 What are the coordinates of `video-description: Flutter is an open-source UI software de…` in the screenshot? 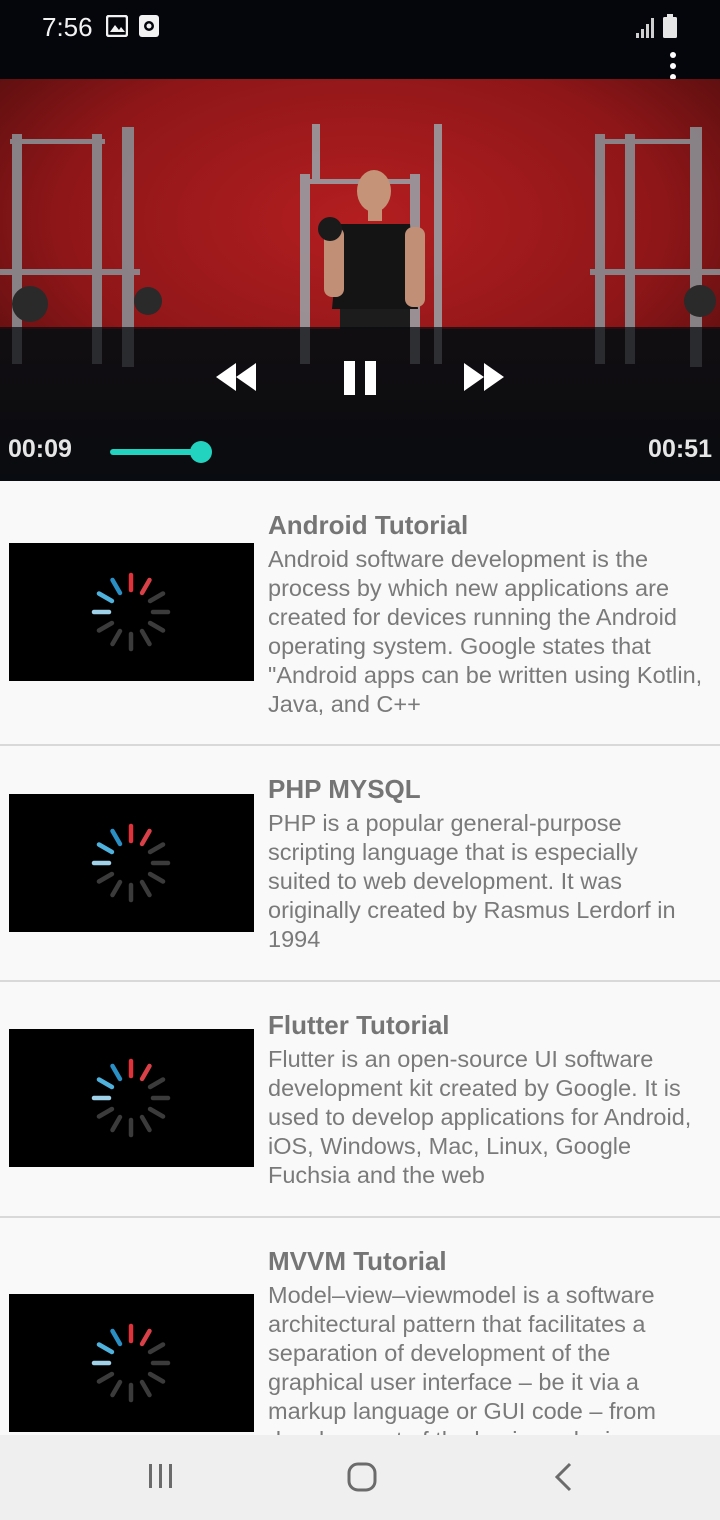 It's located at (480, 1117).